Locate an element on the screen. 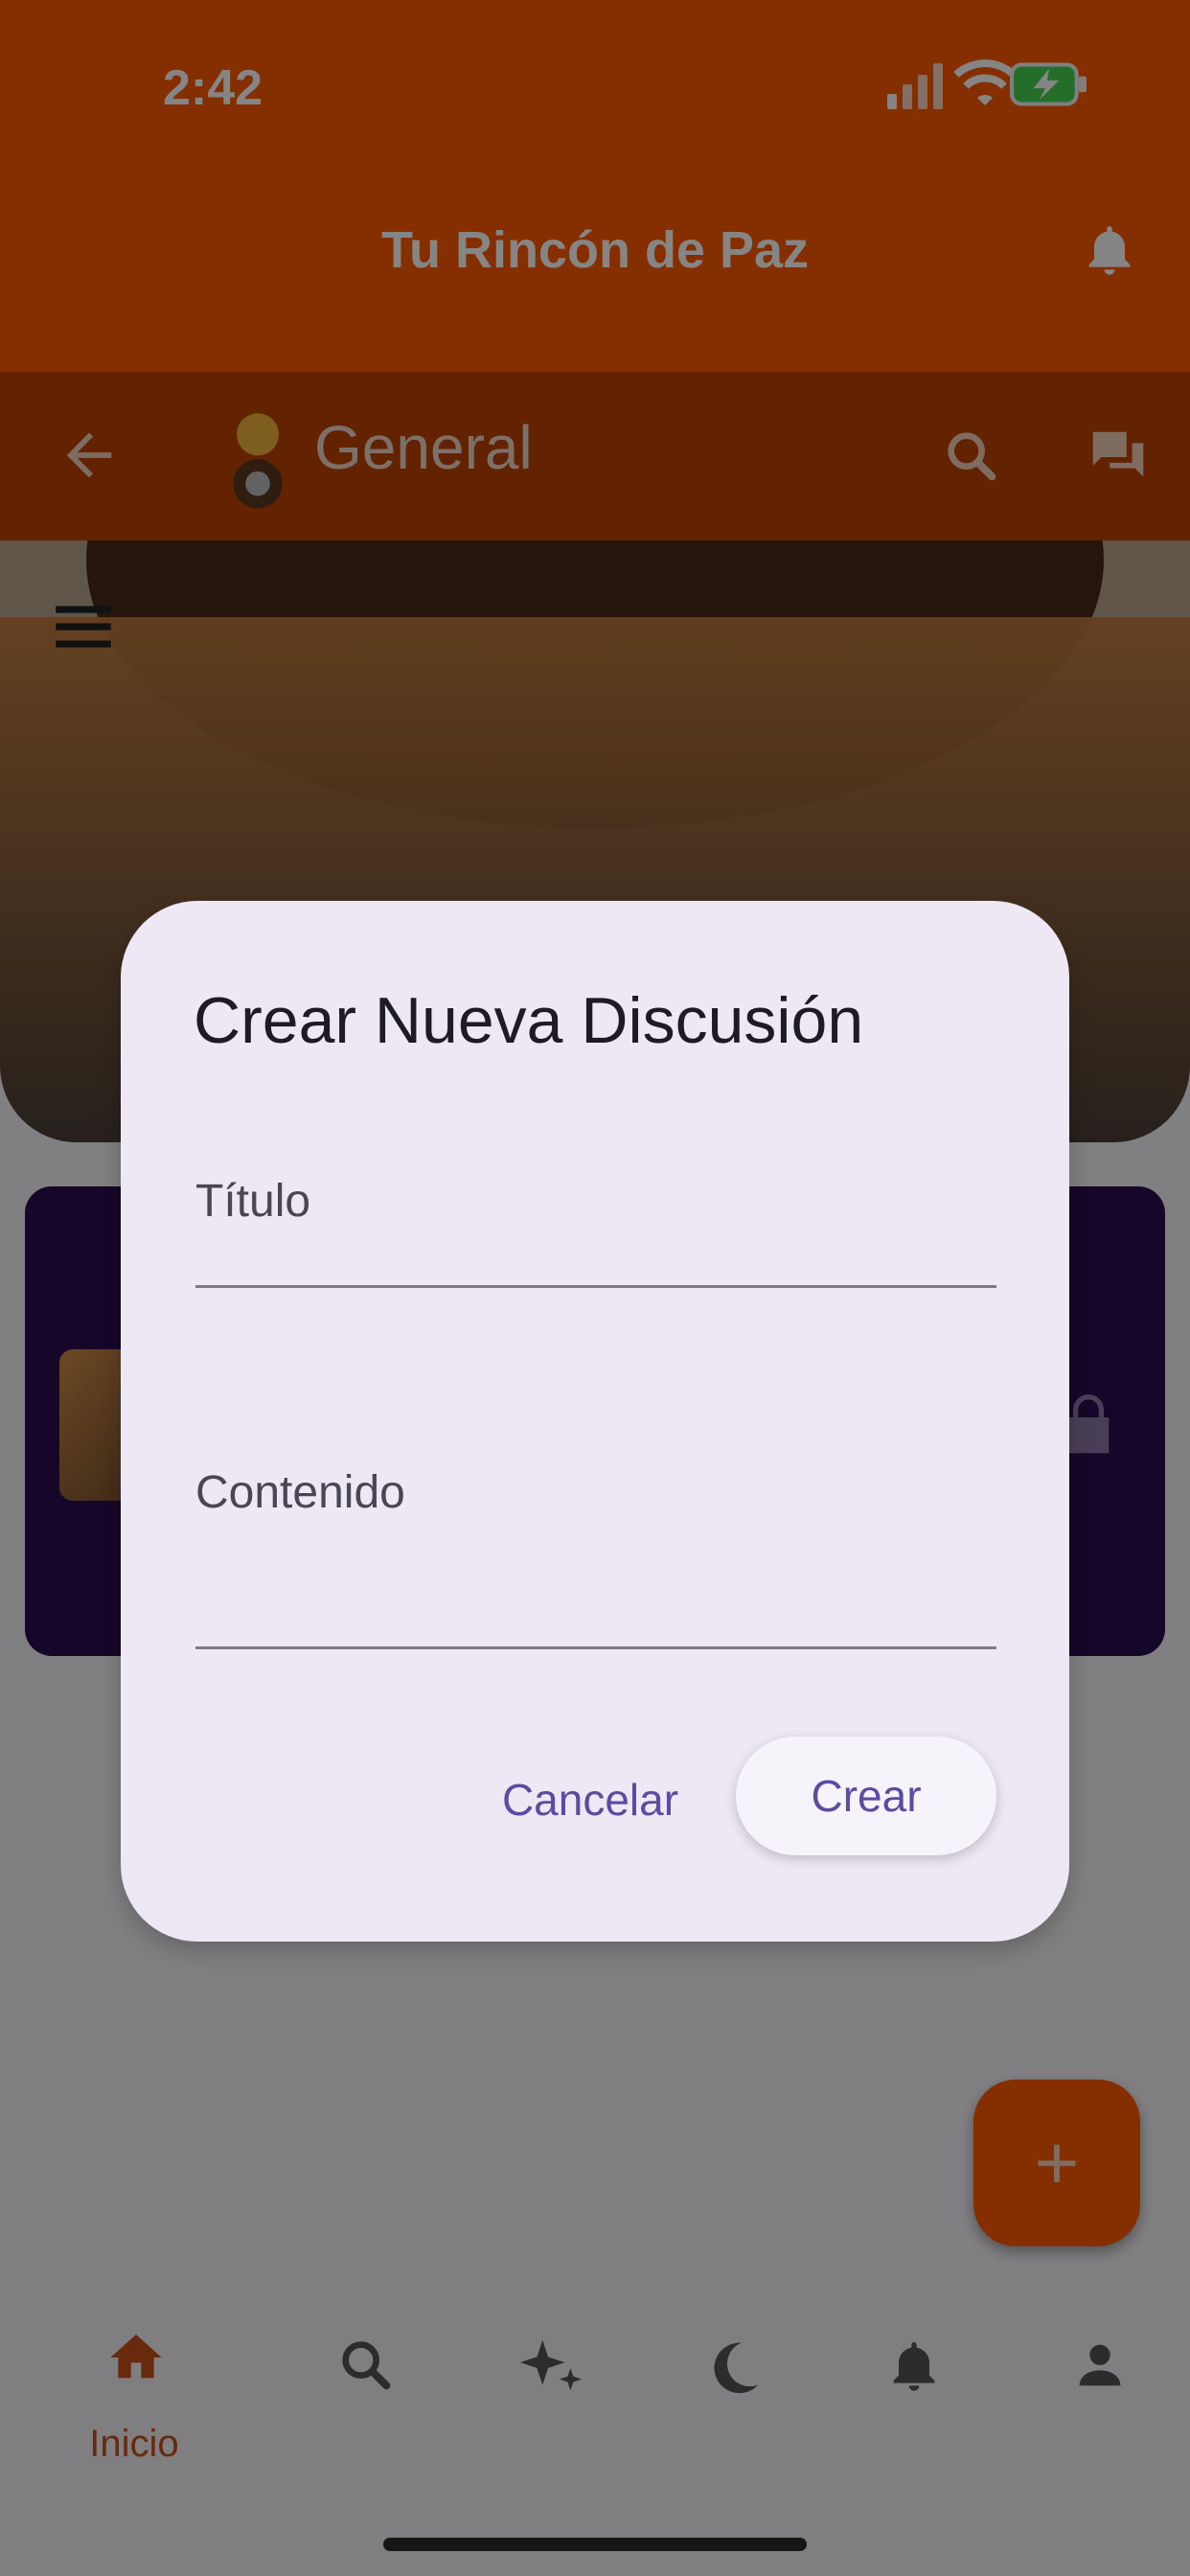 The width and height of the screenshot is (1190, 2576). dialog-title: Crear Nueva Discusión is located at coordinates (529, 1020).